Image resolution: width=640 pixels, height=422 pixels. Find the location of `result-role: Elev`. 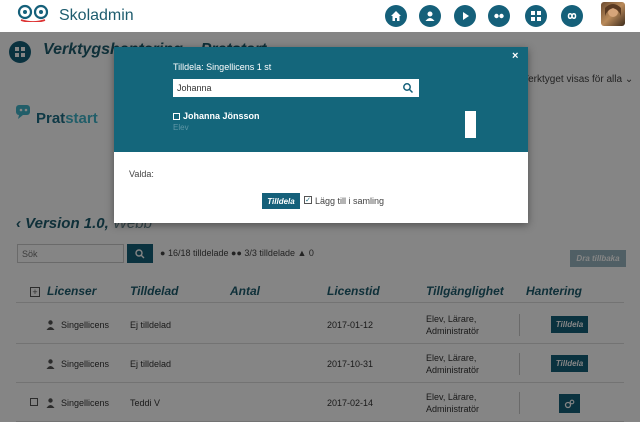

result-role: Elev is located at coordinates (181, 127).